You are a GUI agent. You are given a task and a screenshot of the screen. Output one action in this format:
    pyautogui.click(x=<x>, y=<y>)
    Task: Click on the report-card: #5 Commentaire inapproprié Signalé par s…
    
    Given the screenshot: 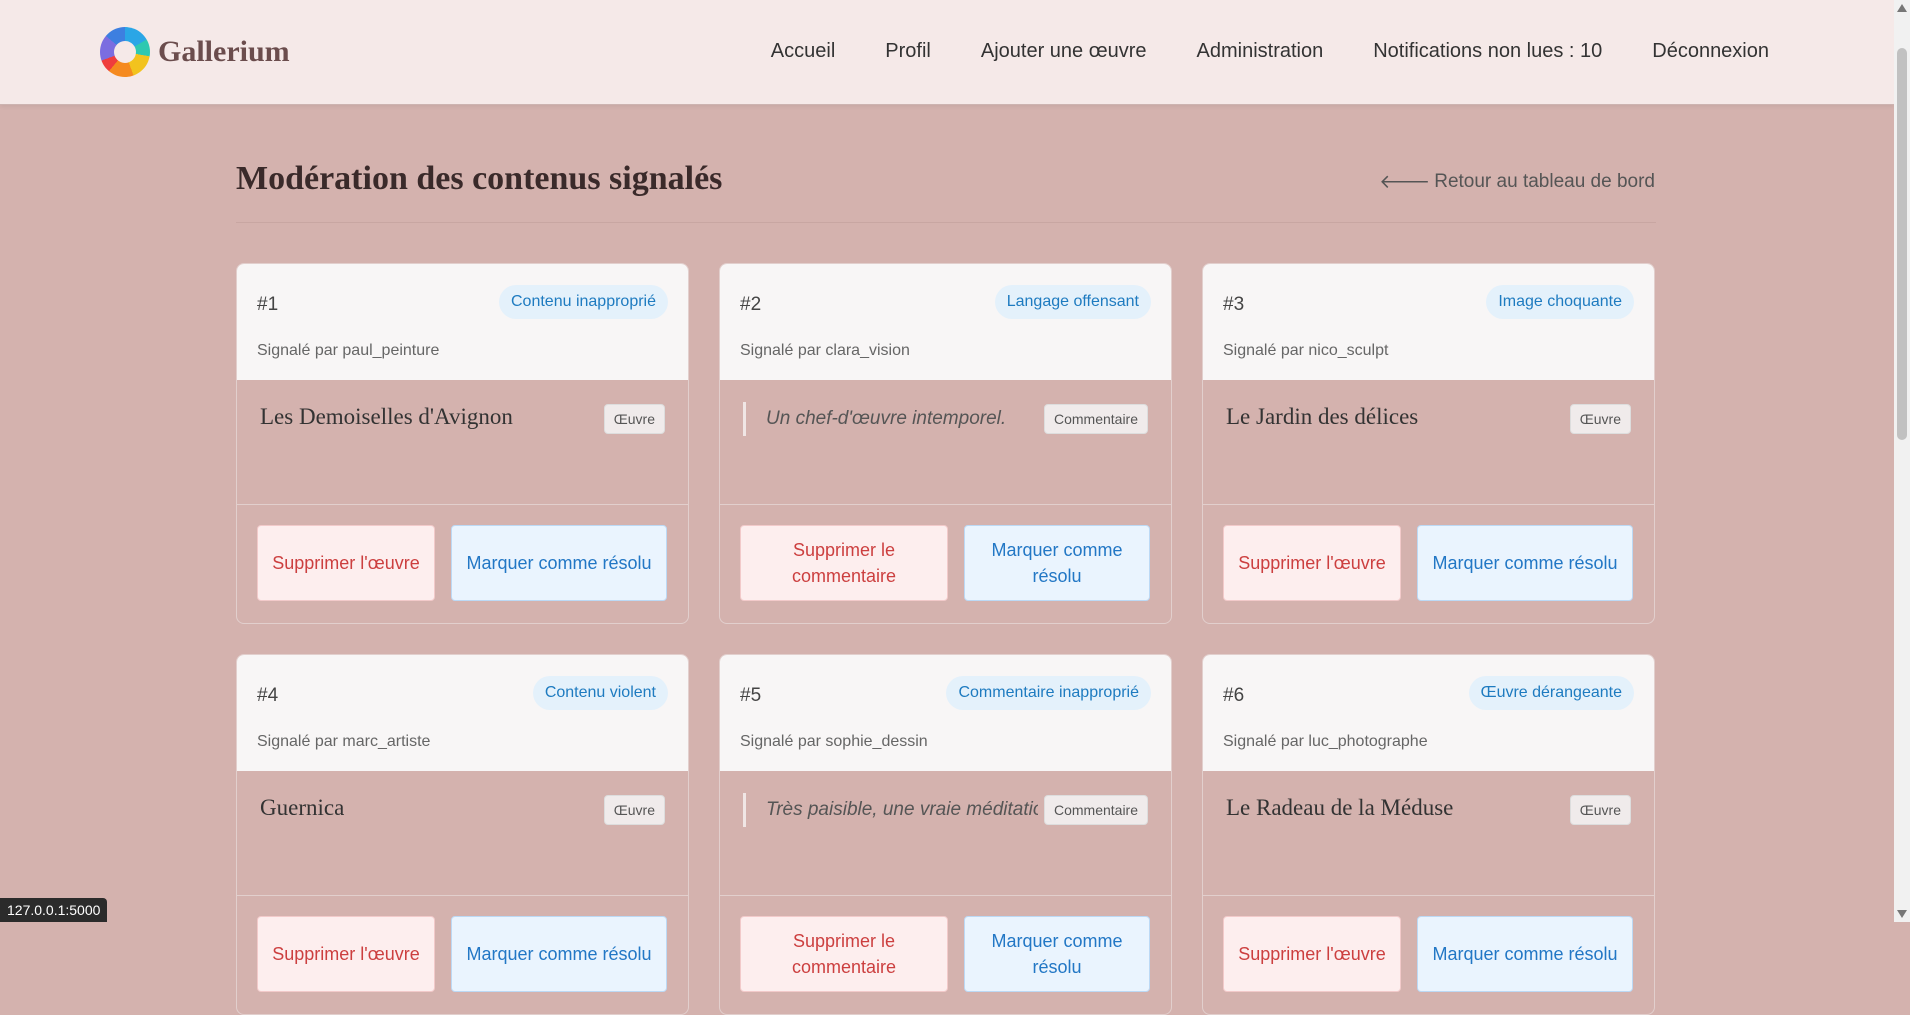 What is the action you would take?
    pyautogui.click(x=945, y=834)
    